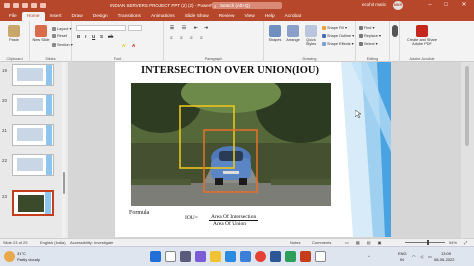 The height and width of the screenshot is (266, 474). Describe the element at coordinates (467, 106) in the screenshot. I see `editor-scrollbar-thumb` at that location.